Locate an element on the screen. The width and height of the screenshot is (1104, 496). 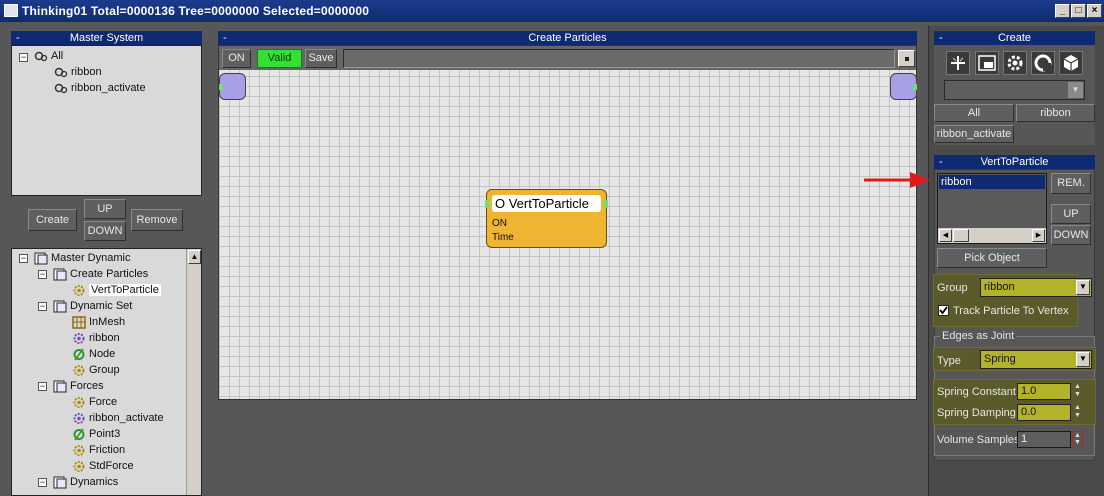
cube-icon is located at coordinates (1071, 63).